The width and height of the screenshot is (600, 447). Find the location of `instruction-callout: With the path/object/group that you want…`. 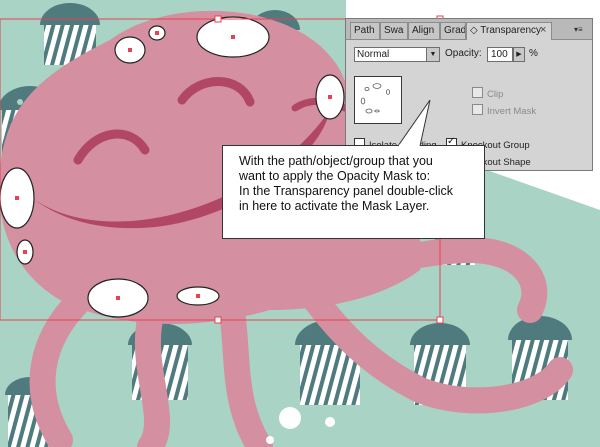

instruction-callout: With the path/object/group that you want… is located at coordinates (353, 192).